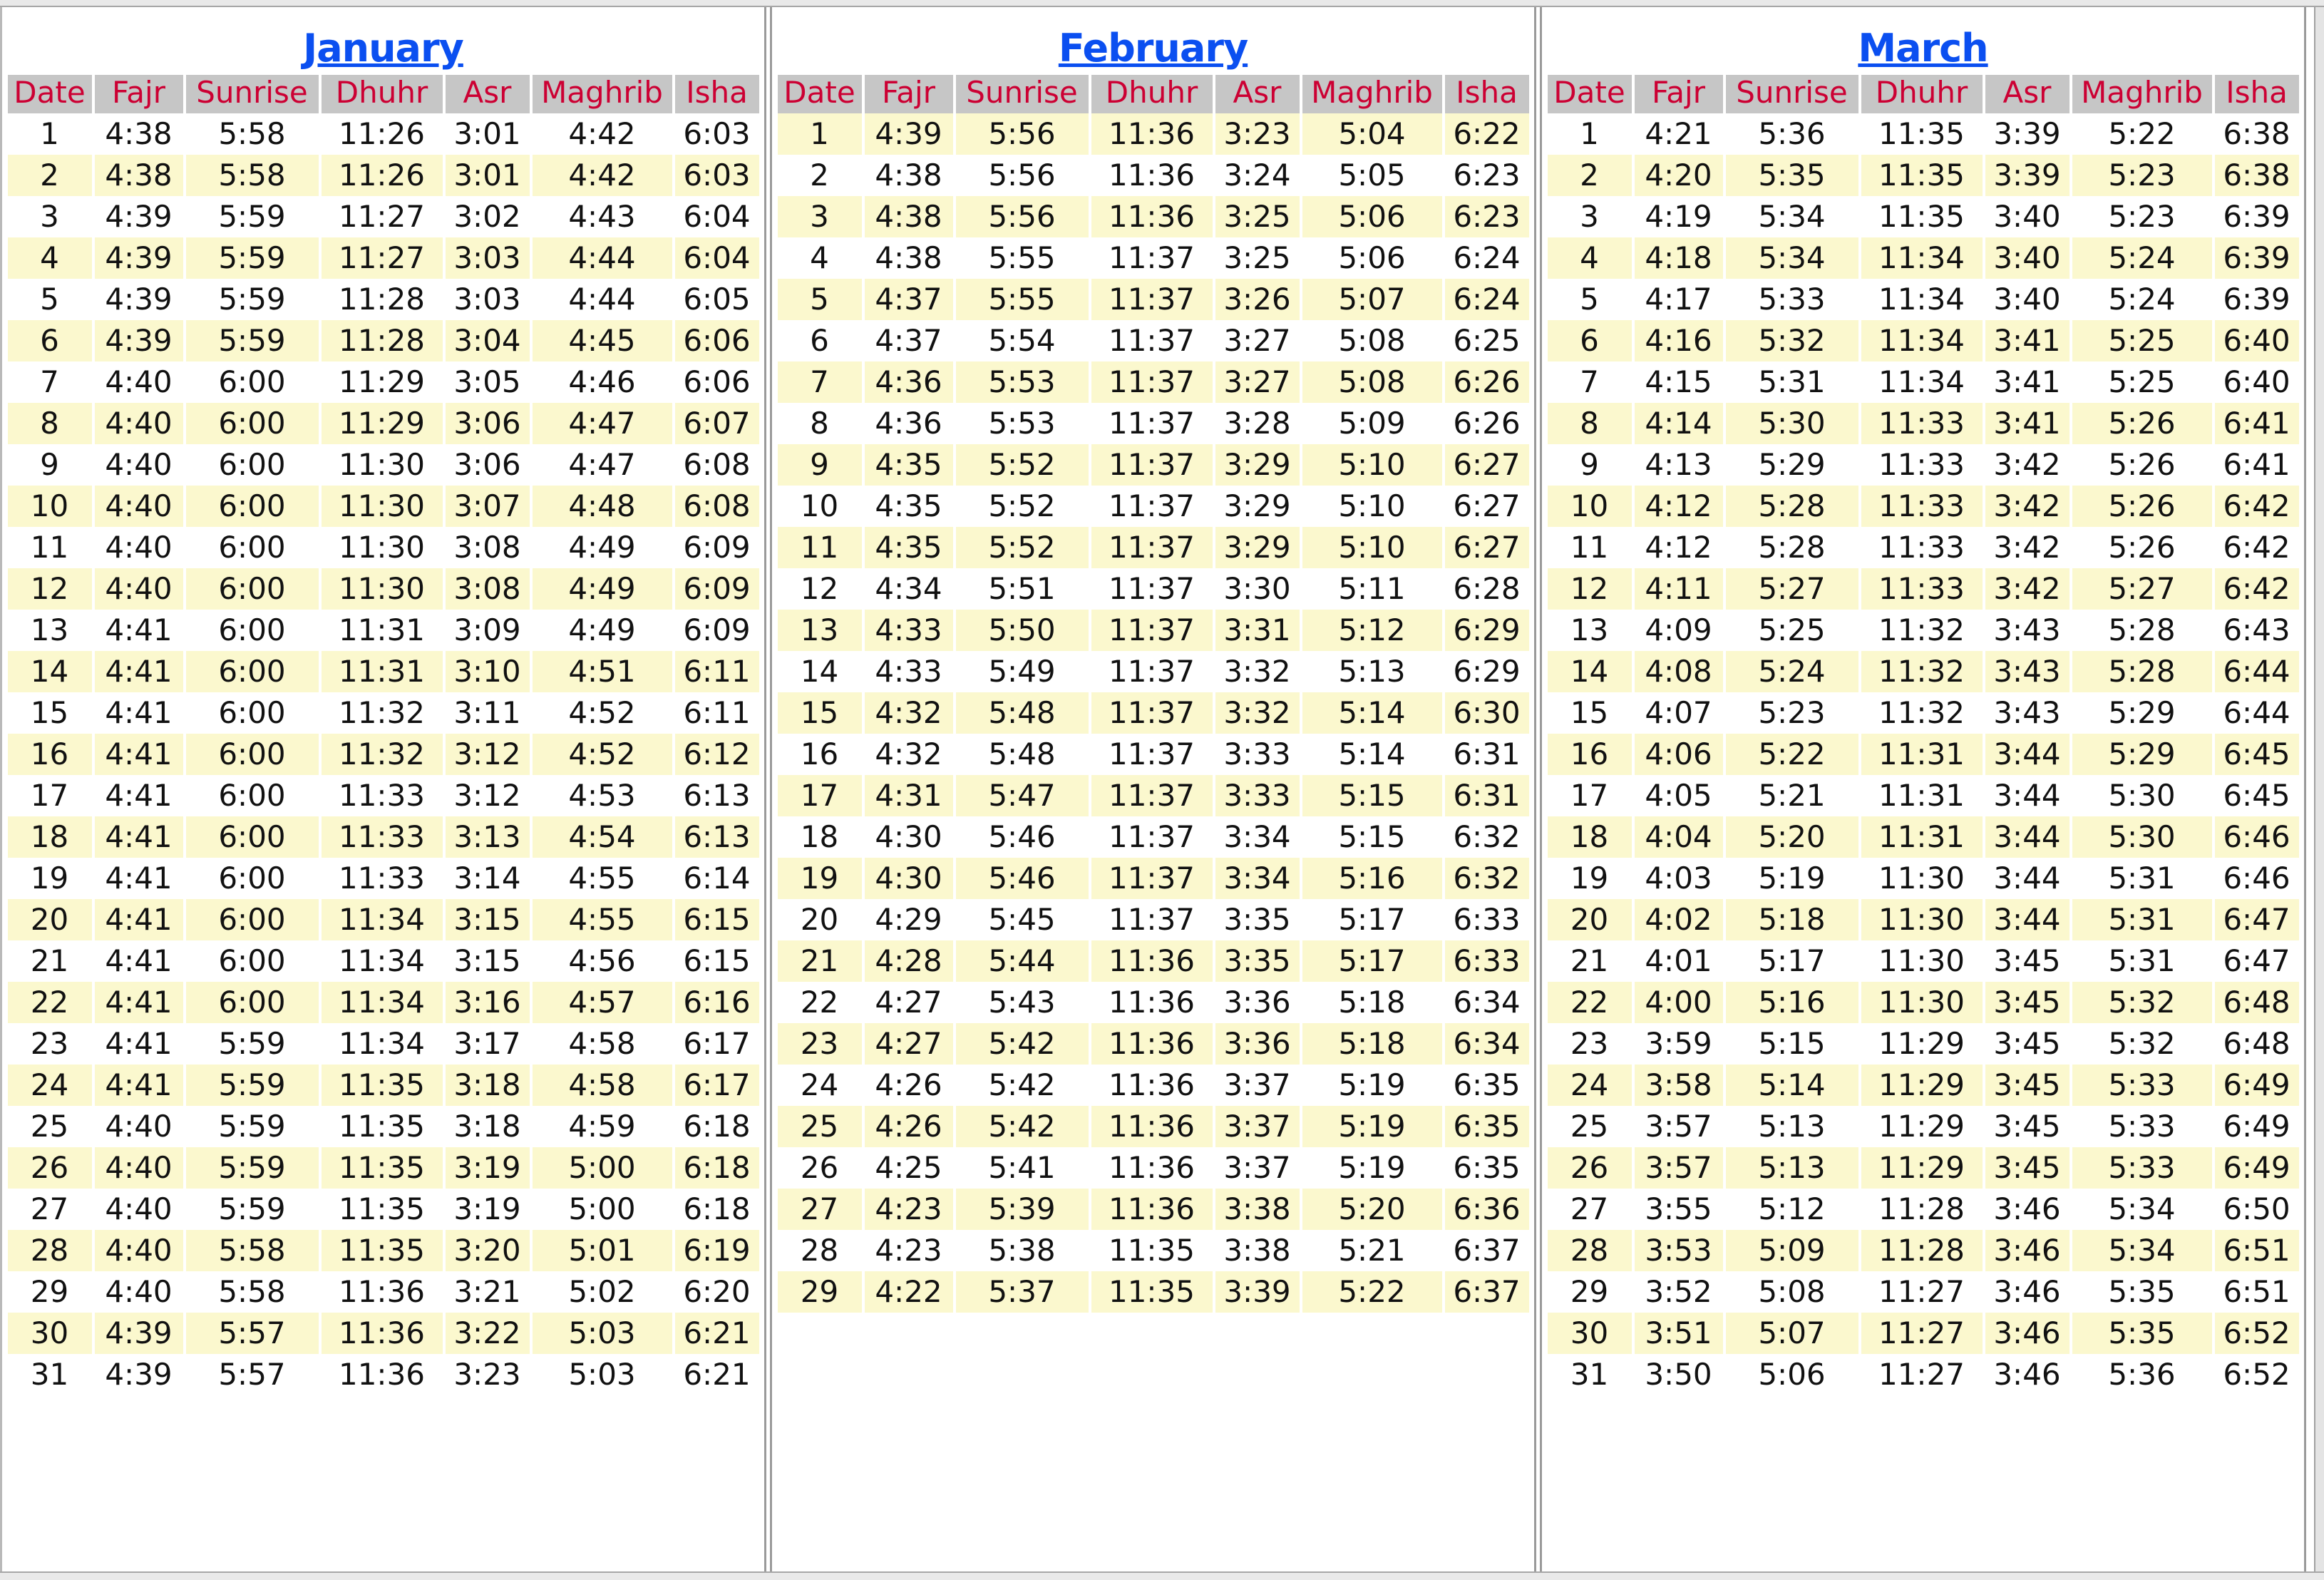 This screenshot has height=1580, width=2324. Describe the element at coordinates (602, 506) in the screenshot. I see `cell-maghrib: 4:48` at that location.